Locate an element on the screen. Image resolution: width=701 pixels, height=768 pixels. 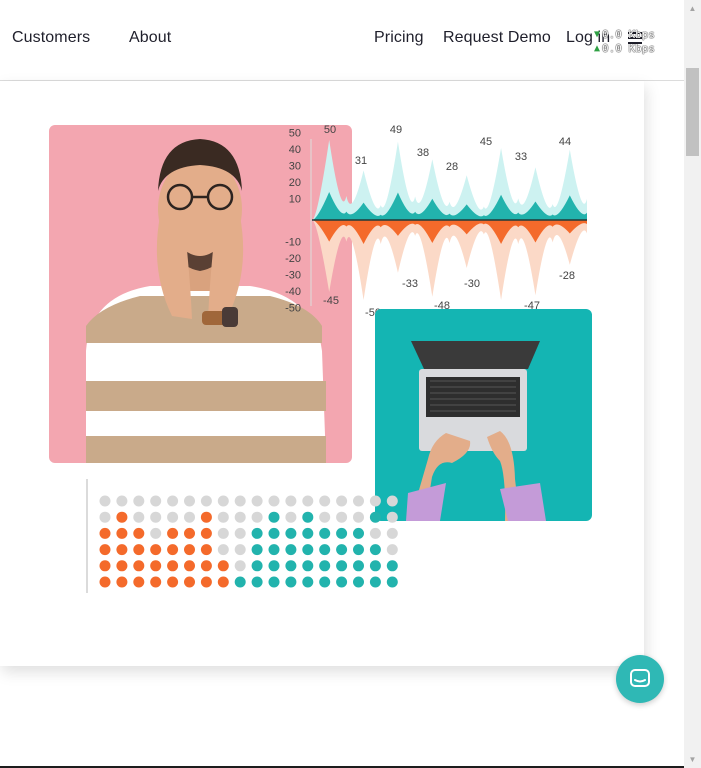
wave-peak-label: 31 is located at coordinates (361, 161).